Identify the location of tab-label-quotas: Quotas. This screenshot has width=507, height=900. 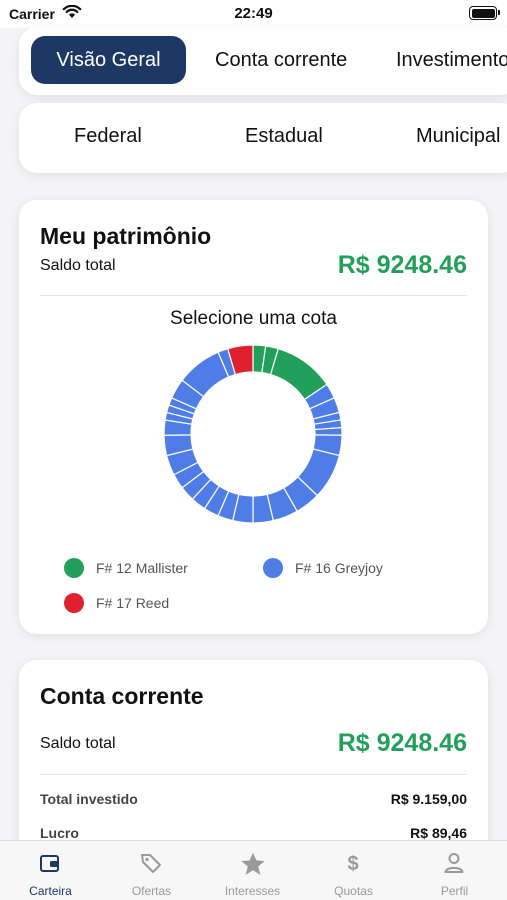
(353, 891).